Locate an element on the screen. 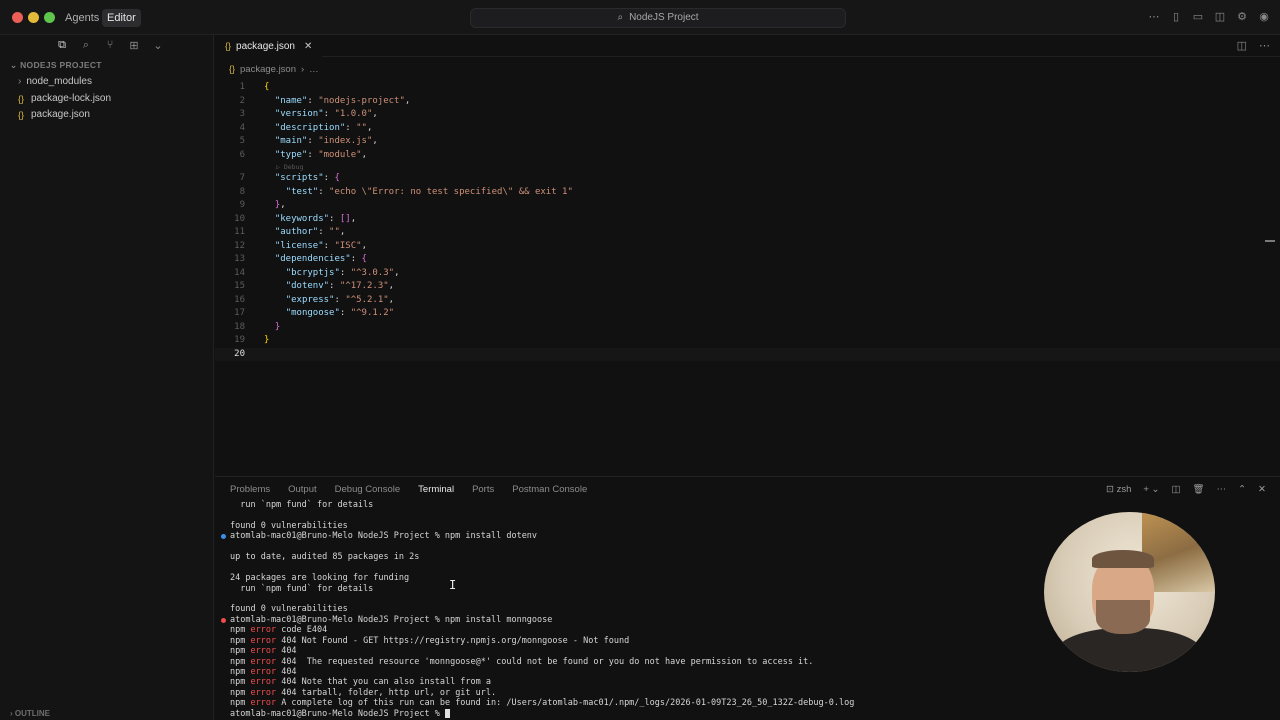  sidebar-toolbar: ⧉ ⌕ ⑂ ⊞ ⌄ is located at coordinates (106, 45).